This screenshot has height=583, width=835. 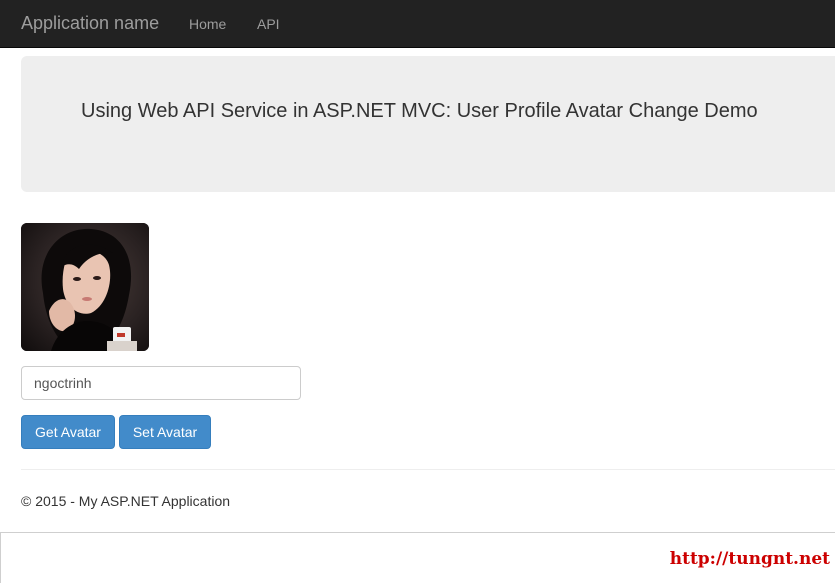 I want to click on footer-divider, so click(x=428, y=469).